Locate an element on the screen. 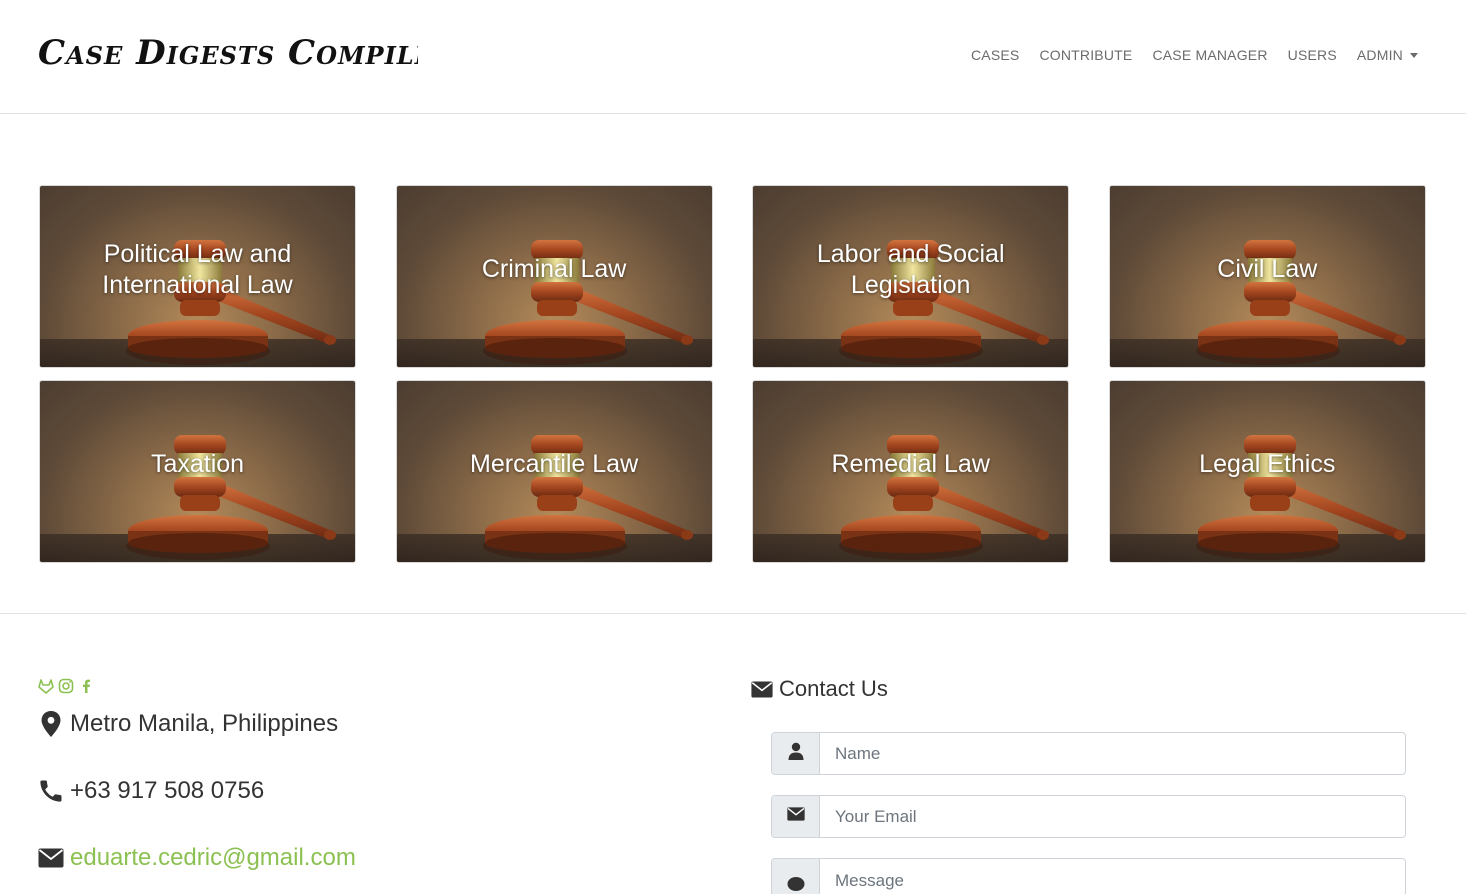 The width and height of the screenshot is (1466, 894). location-row: Metro Manila, Philippines is located at coordinates (188, 724).